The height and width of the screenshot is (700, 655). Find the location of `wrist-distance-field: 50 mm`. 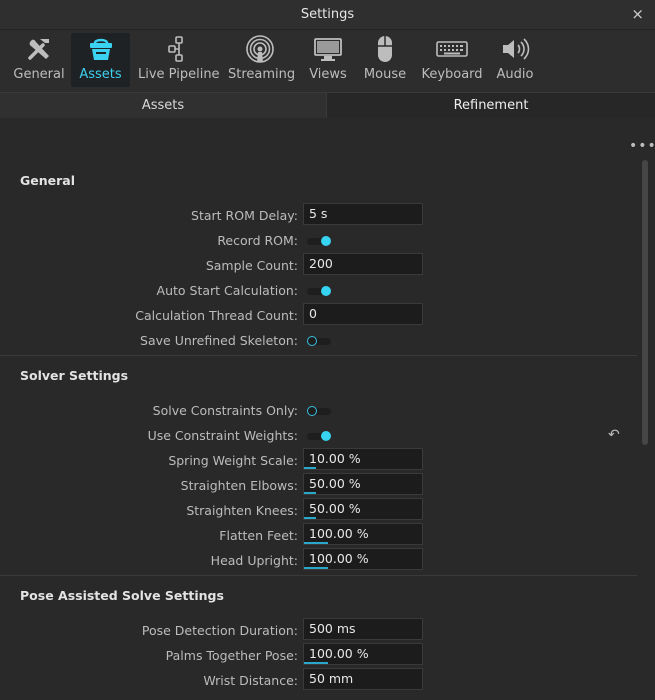

wrist-distance-field: 50 mm is located at coordinates (363, 679).